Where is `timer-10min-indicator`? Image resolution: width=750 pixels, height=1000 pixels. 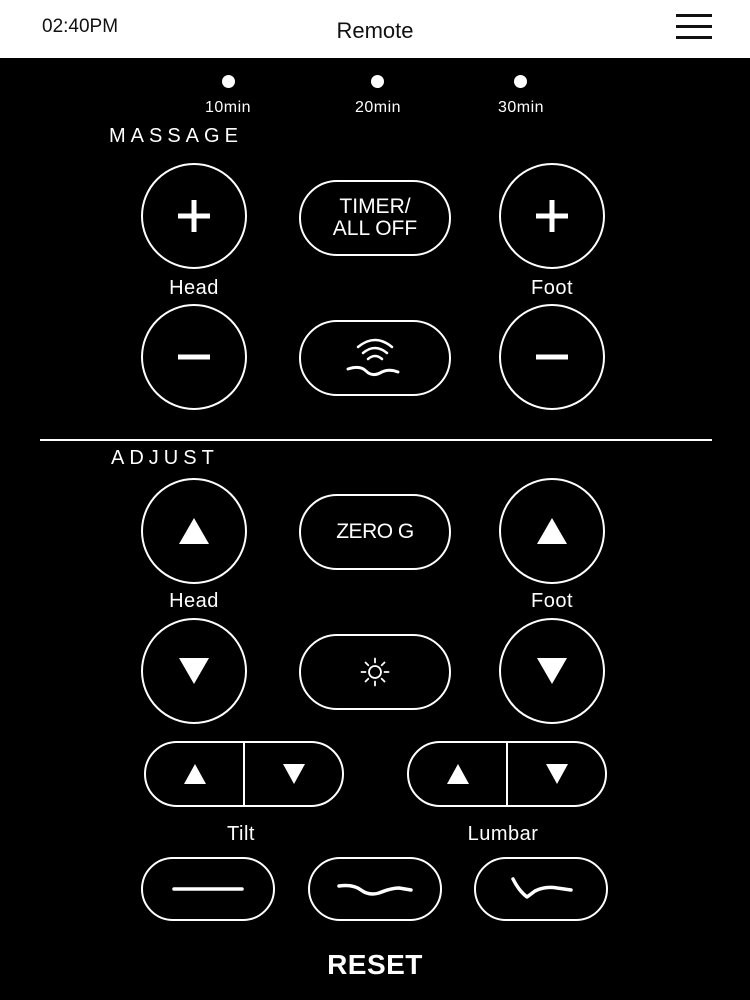 timer-10min-indicator is located at coordinates (228, 81).